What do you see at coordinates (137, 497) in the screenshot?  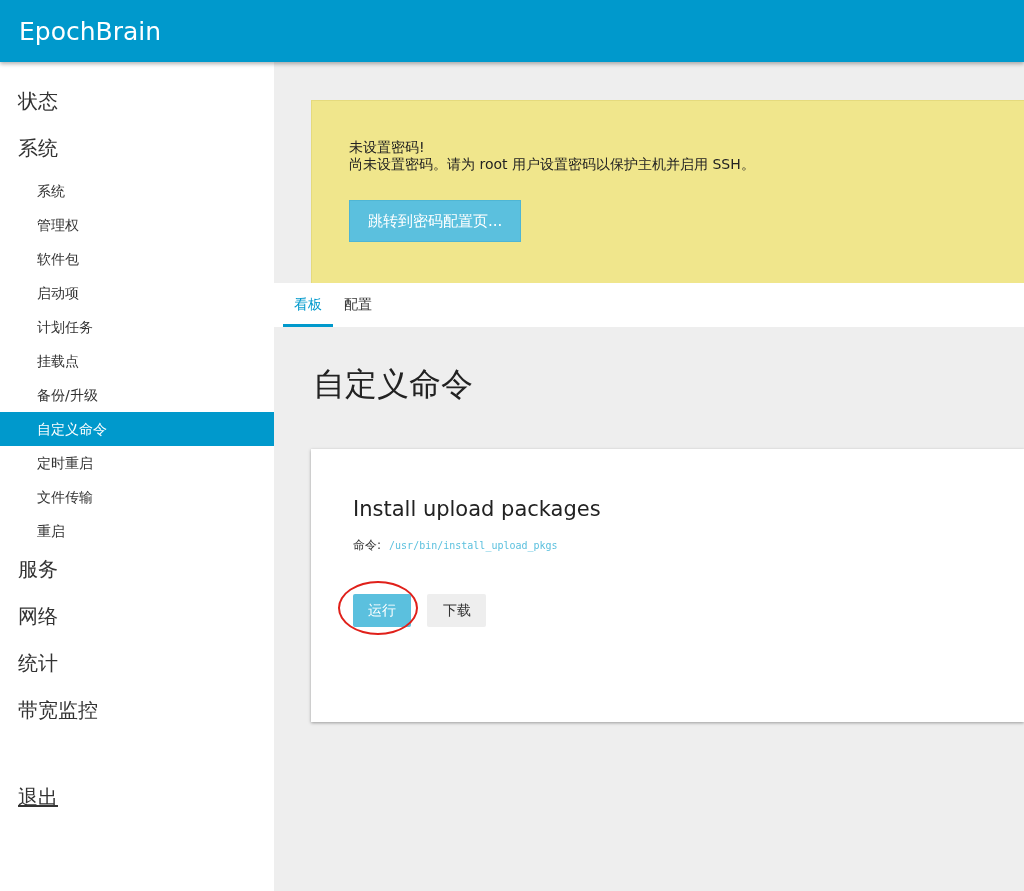 I see `submenu-item: 文件传输` at bounding box center [137, 497].